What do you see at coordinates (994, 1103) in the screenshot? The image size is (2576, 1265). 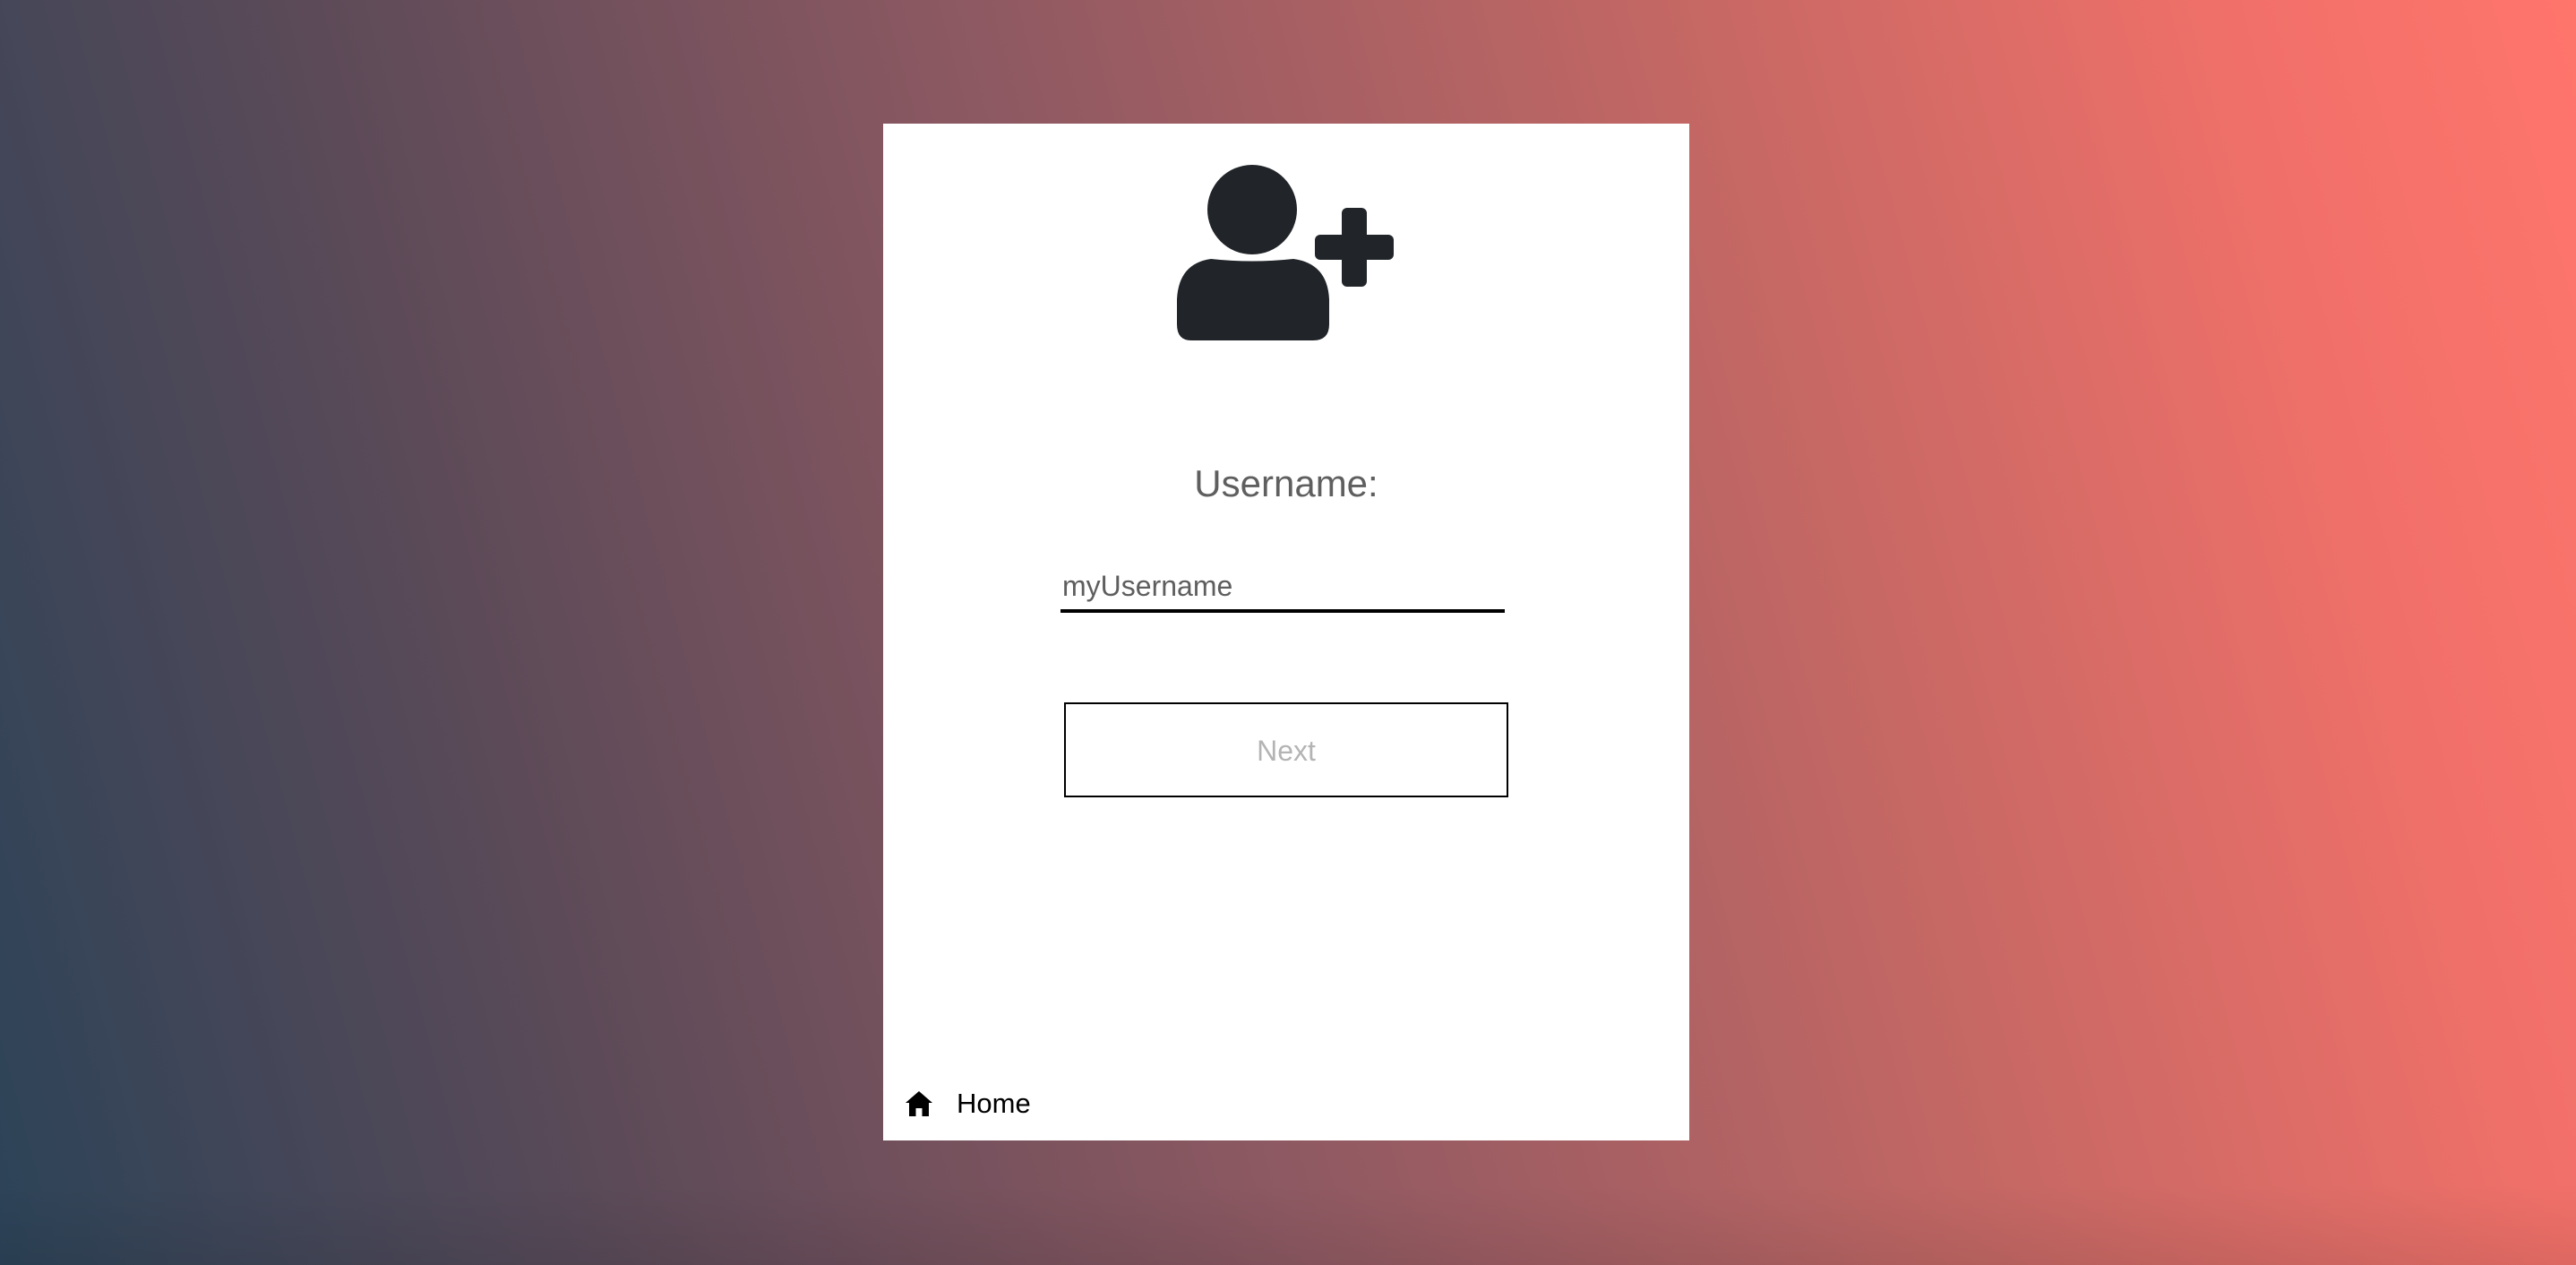 I see `home-label: Home` at bounding box center [994, 1103].